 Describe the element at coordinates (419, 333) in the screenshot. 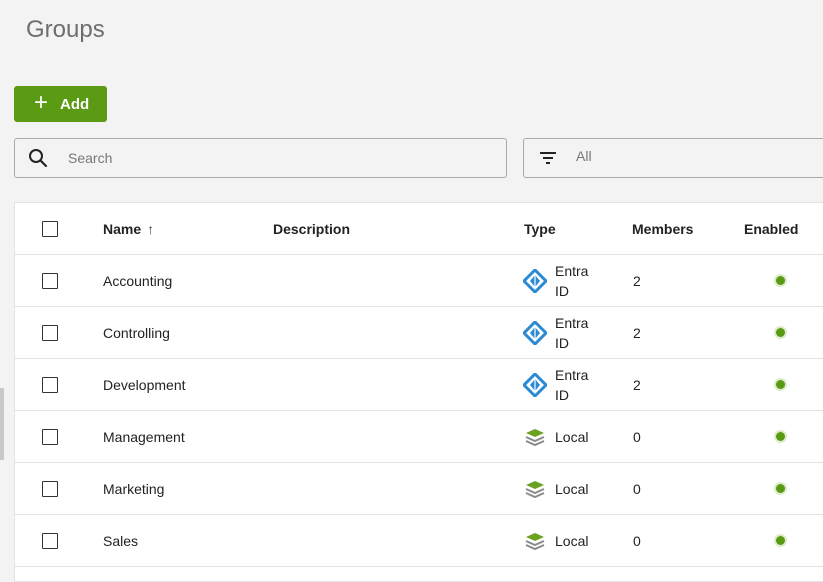

I see `table-row: Controlling Entra ID 2` at that location.